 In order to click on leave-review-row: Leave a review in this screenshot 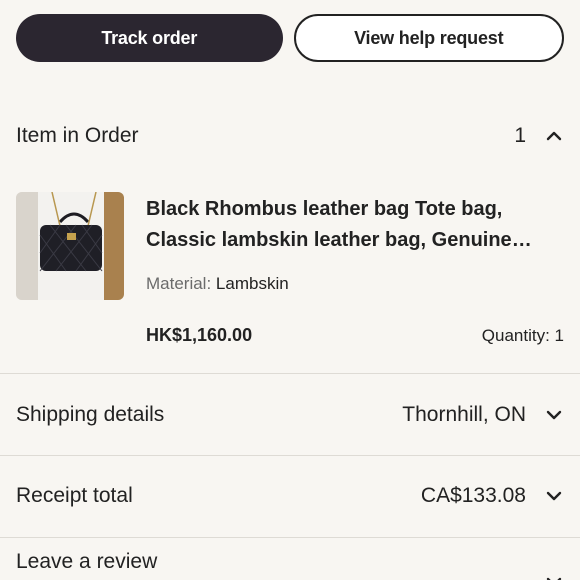, I will do `click(290, 562)`.